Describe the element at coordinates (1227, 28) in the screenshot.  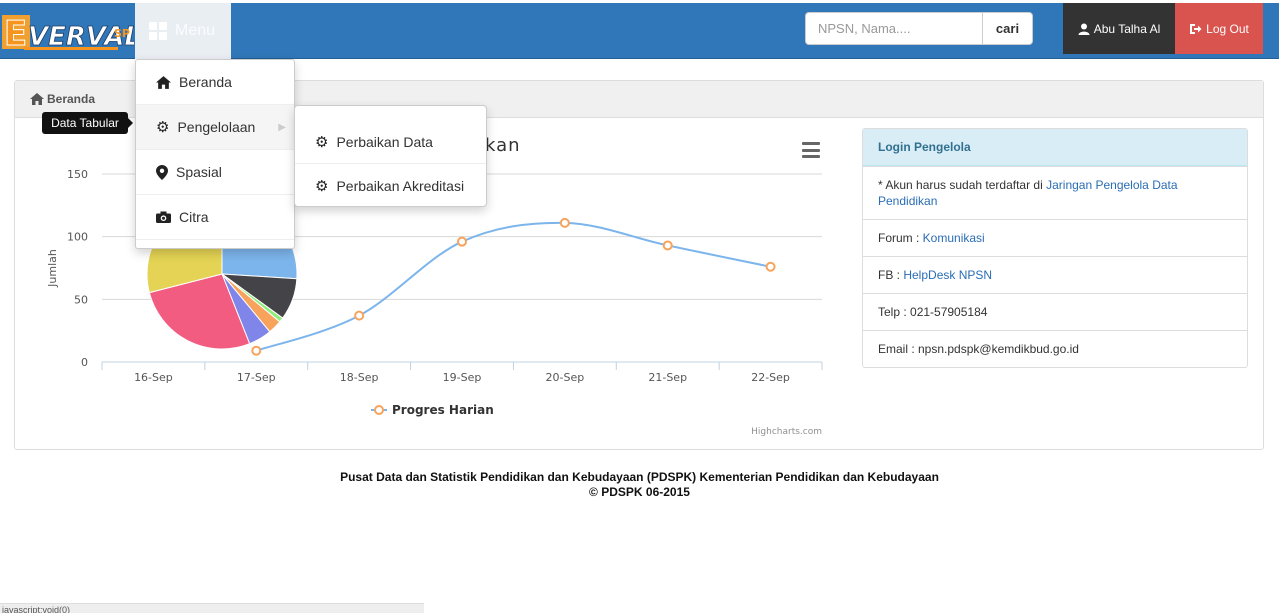
I see `logout-label: Log Out` at that location.